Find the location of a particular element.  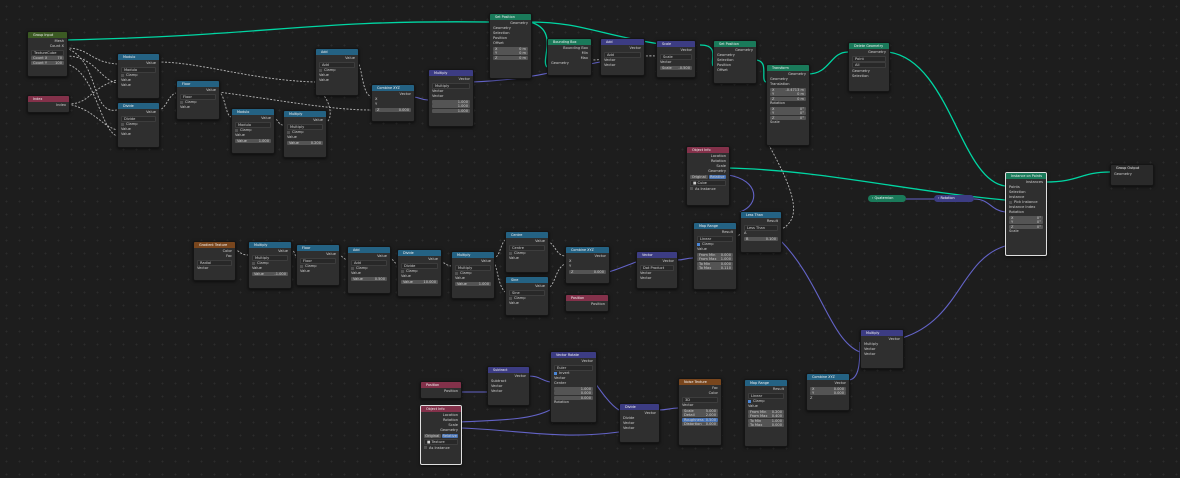

index-node: Index Index is located at coordinates (48, 104).